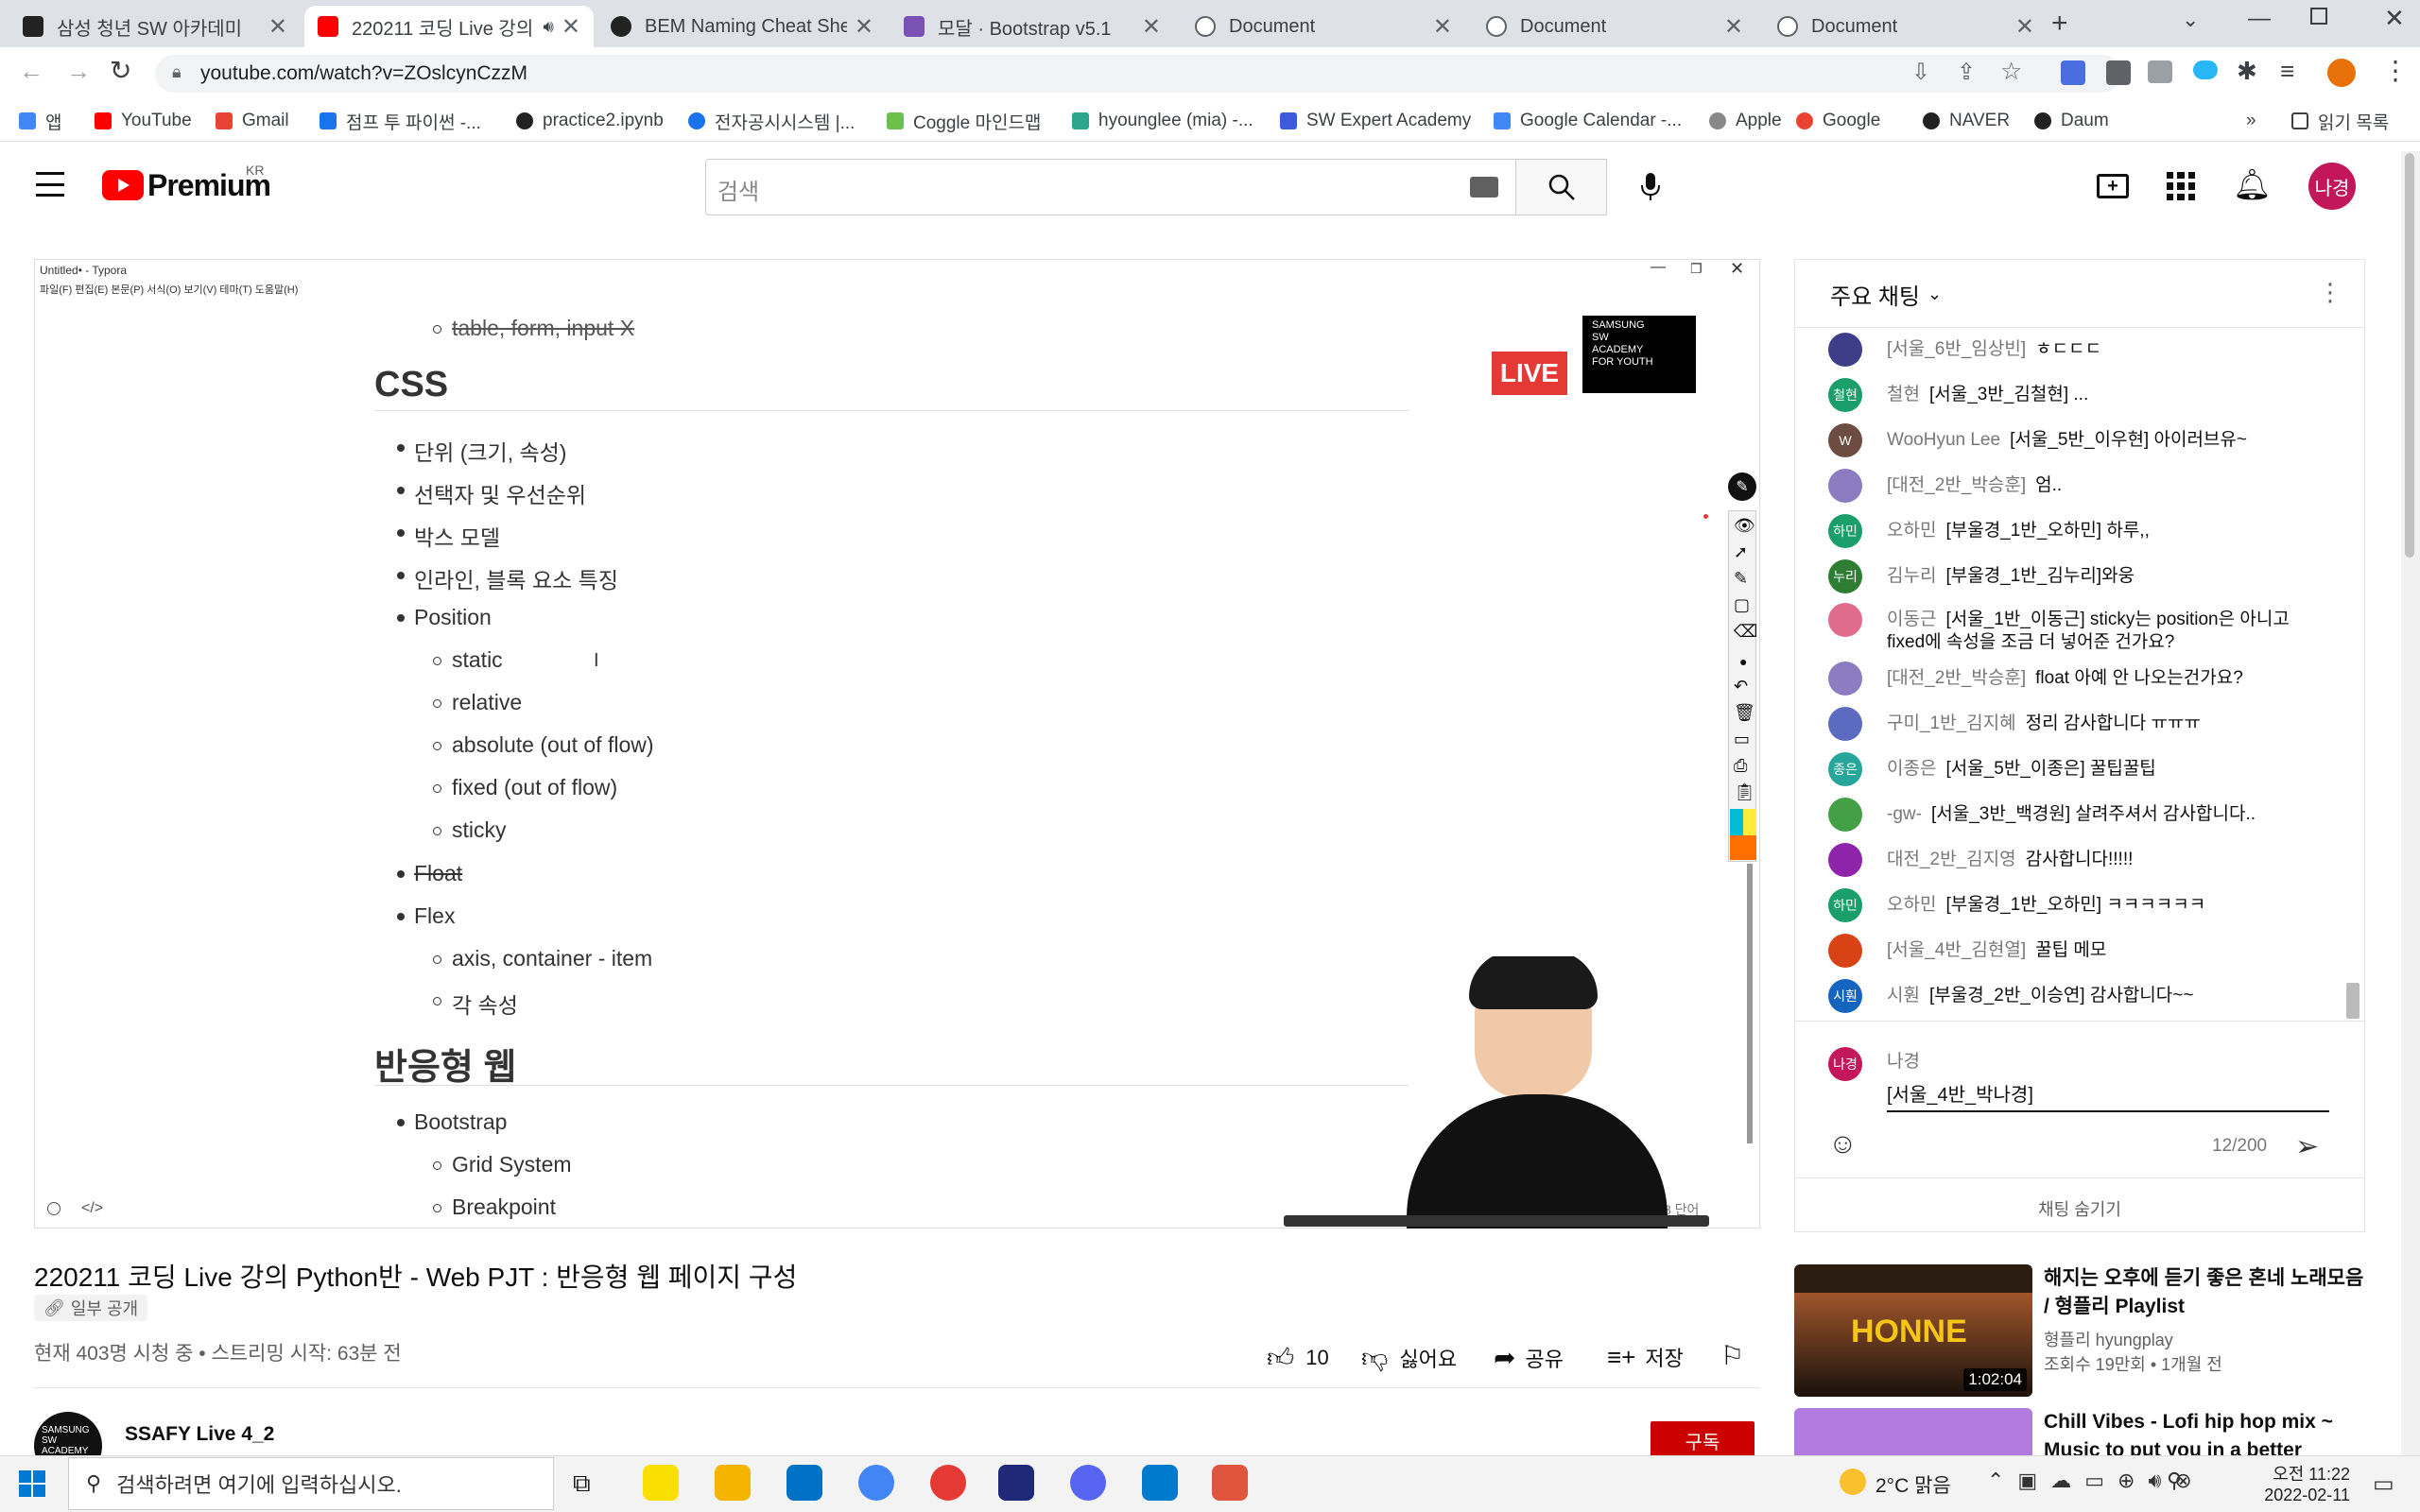 The height and width of the screenshot is (1512, 2420). I want to click on subscribe-button: 구독, so click(1702, 1440).